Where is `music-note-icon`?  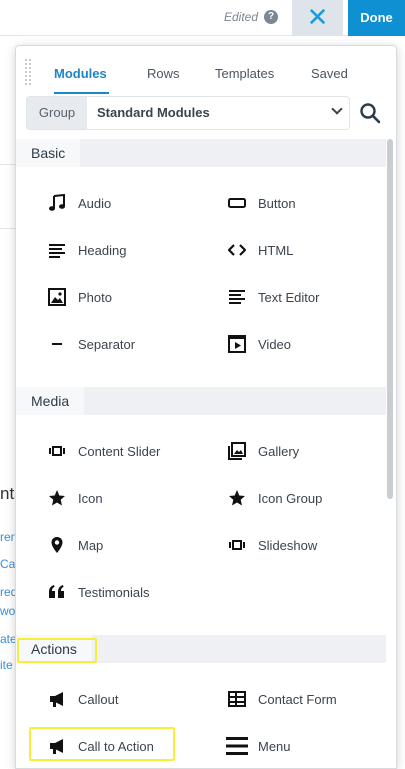 music-note-icon is located at coordinates (57, 203).